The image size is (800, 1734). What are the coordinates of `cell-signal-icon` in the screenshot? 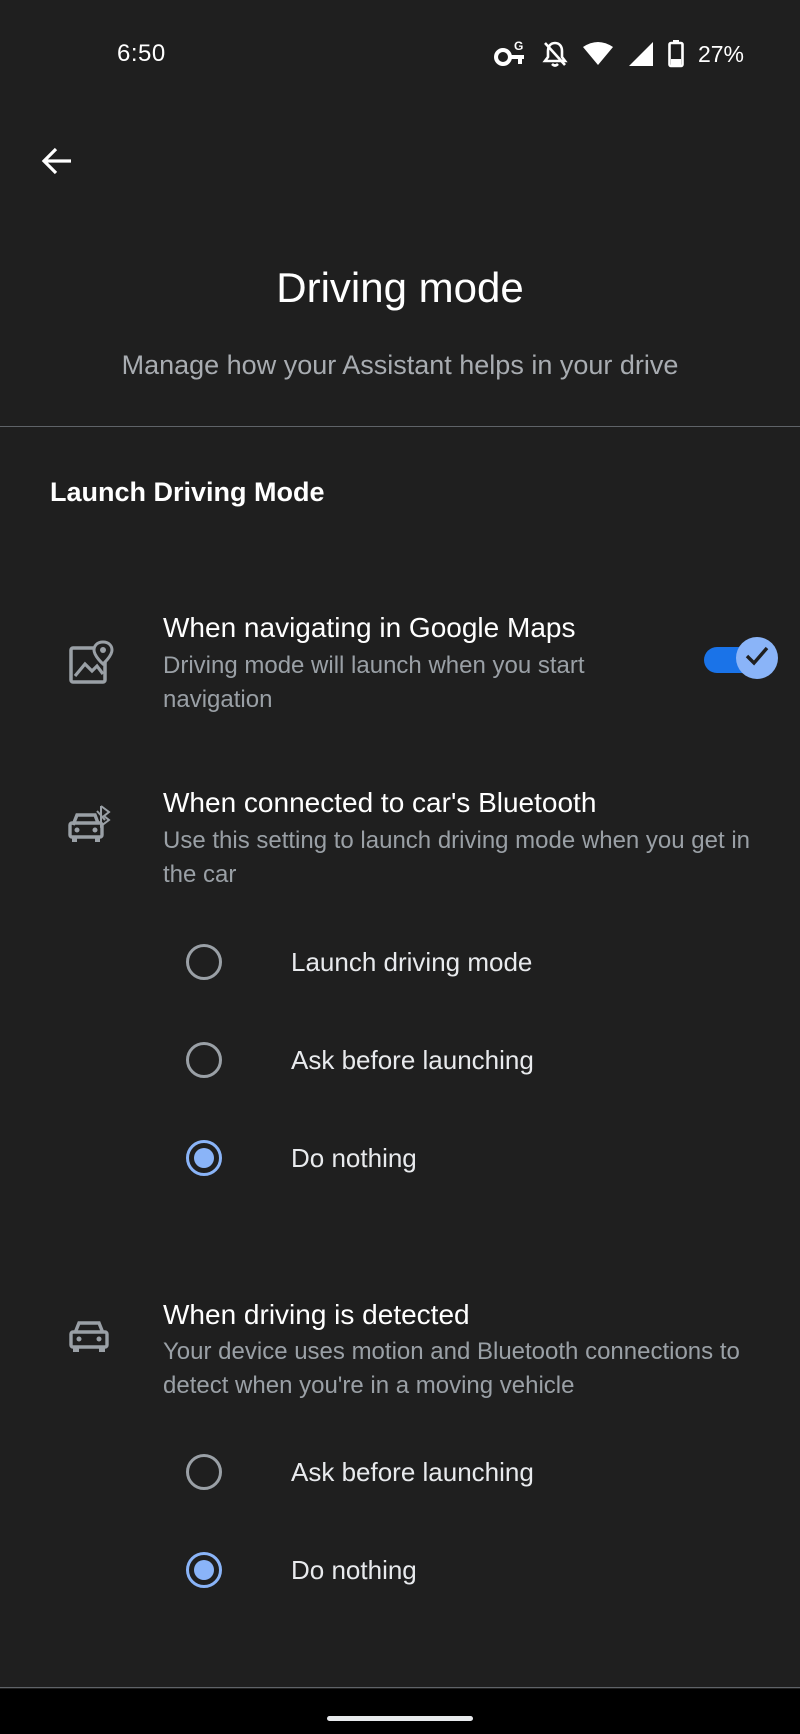 It's located at (641, 54).